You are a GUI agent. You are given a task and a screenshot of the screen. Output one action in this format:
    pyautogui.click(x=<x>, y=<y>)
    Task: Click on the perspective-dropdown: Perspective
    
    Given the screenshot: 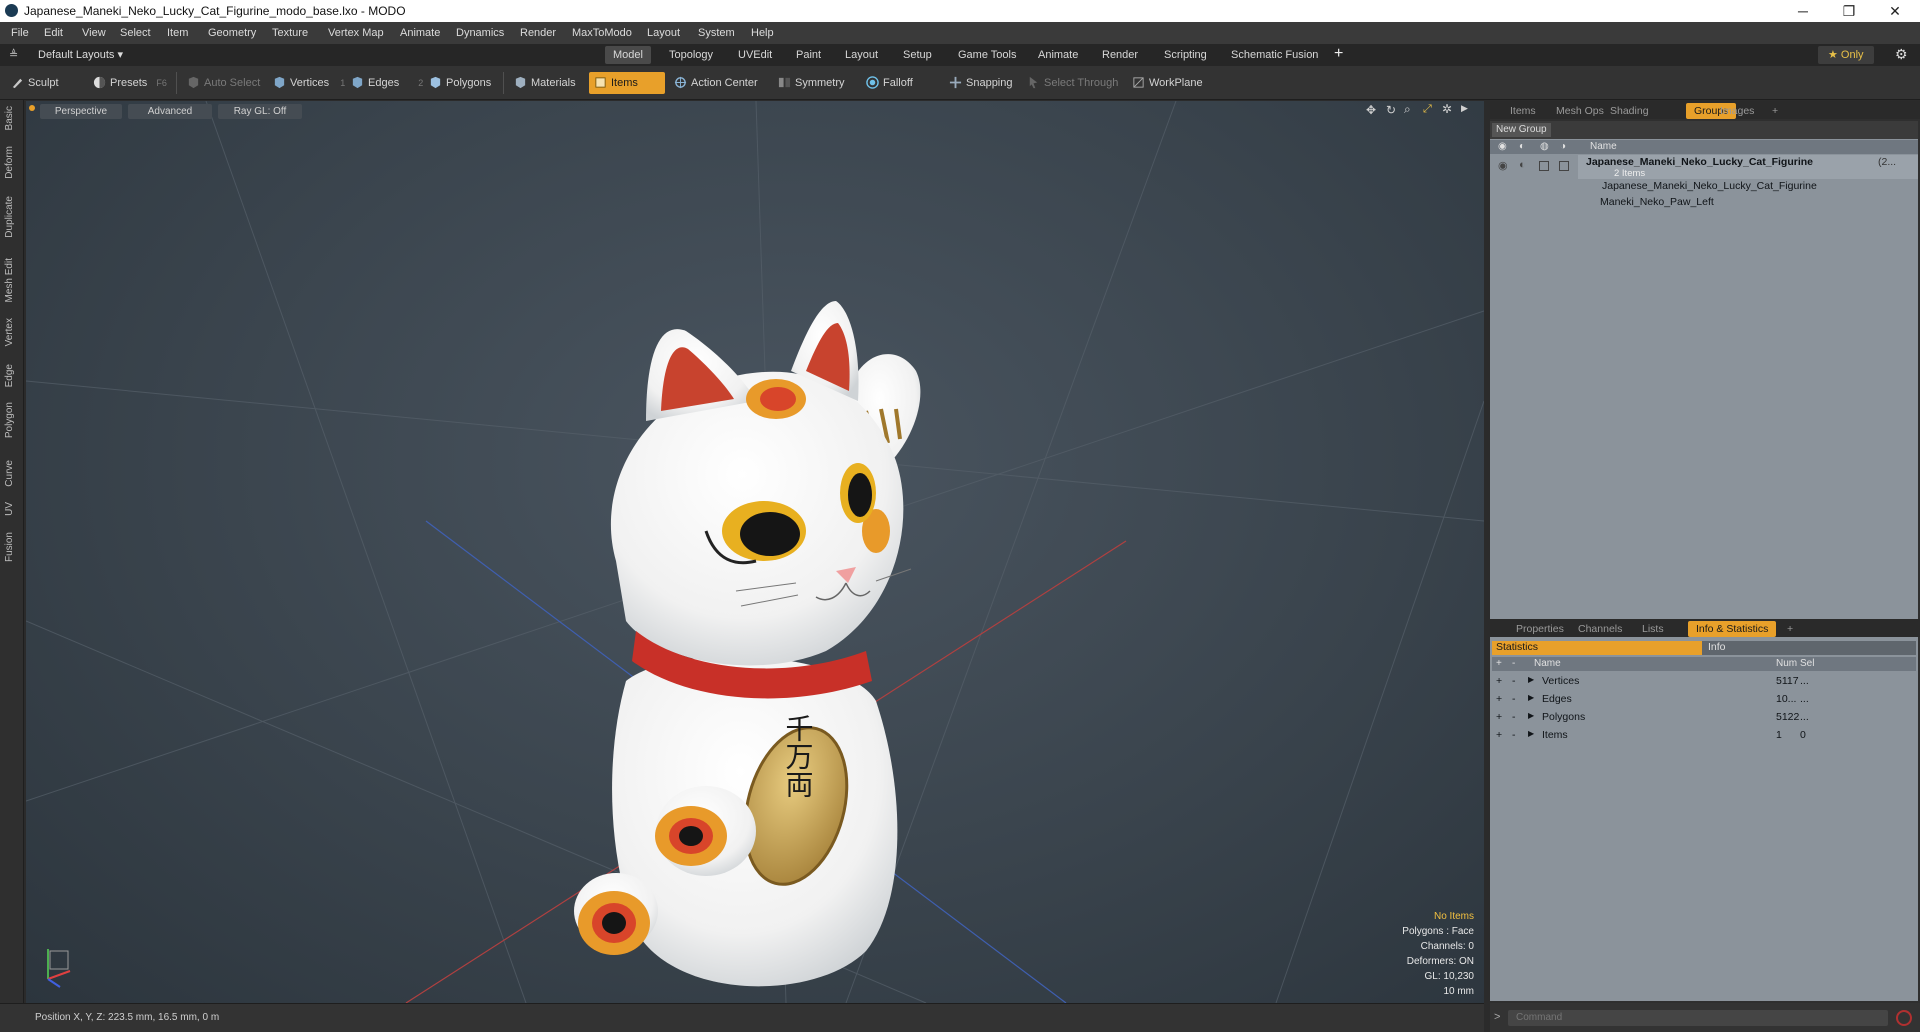 What is the action you would take?
    pyautogui.click(x=81, y=111)
    